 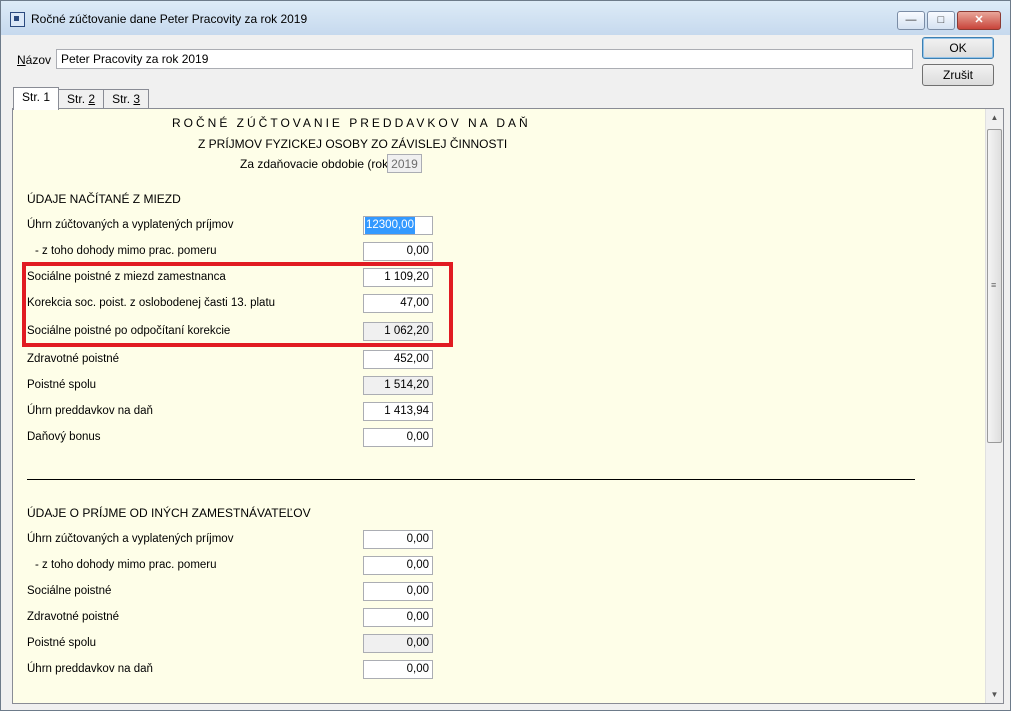 I want to click on period-label: Za zdaňovacie obdobie (rok), so click(x=316, y=164).